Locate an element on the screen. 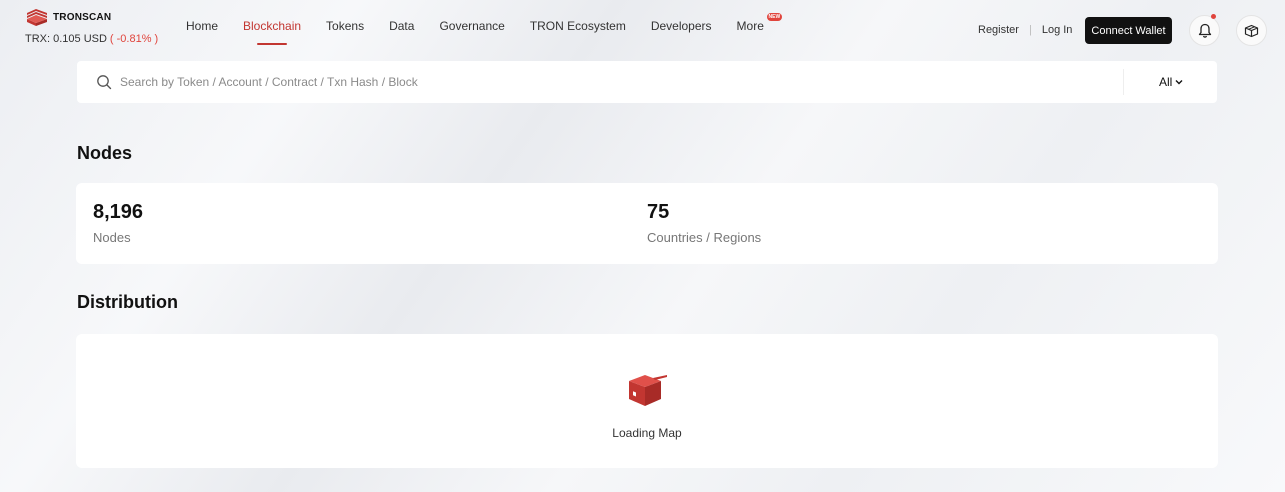 This screenshot has height=492, width=1285. trx-price-label: TRX: 0.105 USD is located at coordinates (66, 39).